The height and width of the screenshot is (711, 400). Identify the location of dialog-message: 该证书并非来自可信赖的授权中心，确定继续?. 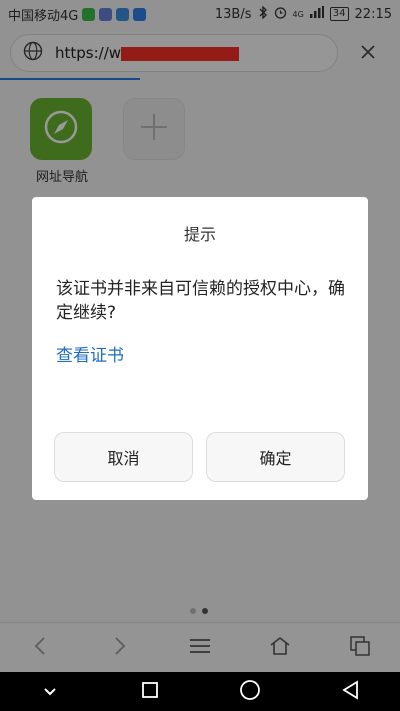
(200, 301).